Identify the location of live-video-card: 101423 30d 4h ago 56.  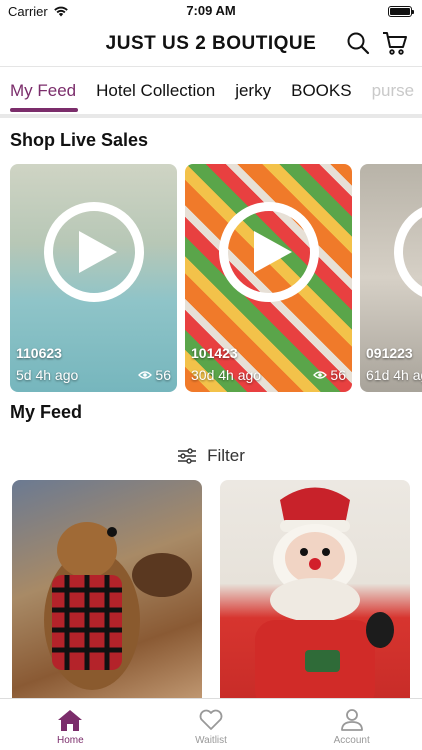
(268, 278).